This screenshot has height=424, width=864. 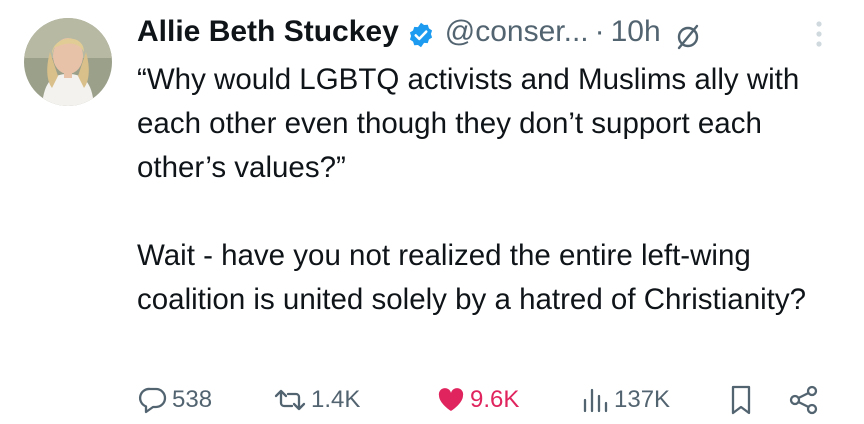 I want to click on view-count: 137K, so click(x=642, y=399).